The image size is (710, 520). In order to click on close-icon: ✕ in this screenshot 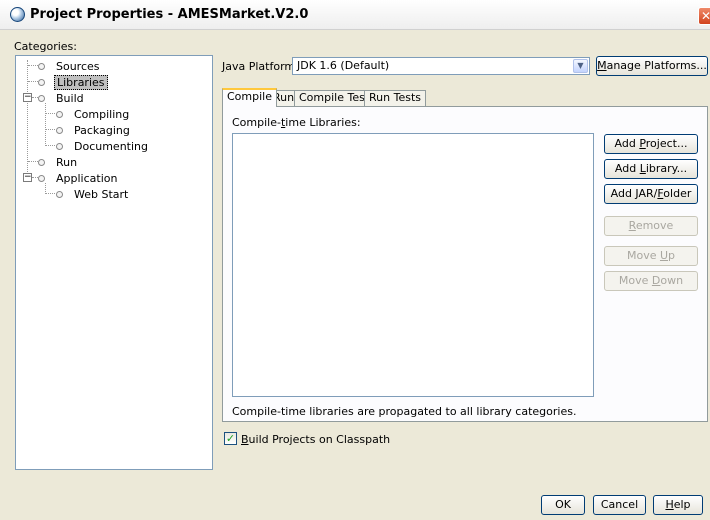, I will do `click(705, 16)`.